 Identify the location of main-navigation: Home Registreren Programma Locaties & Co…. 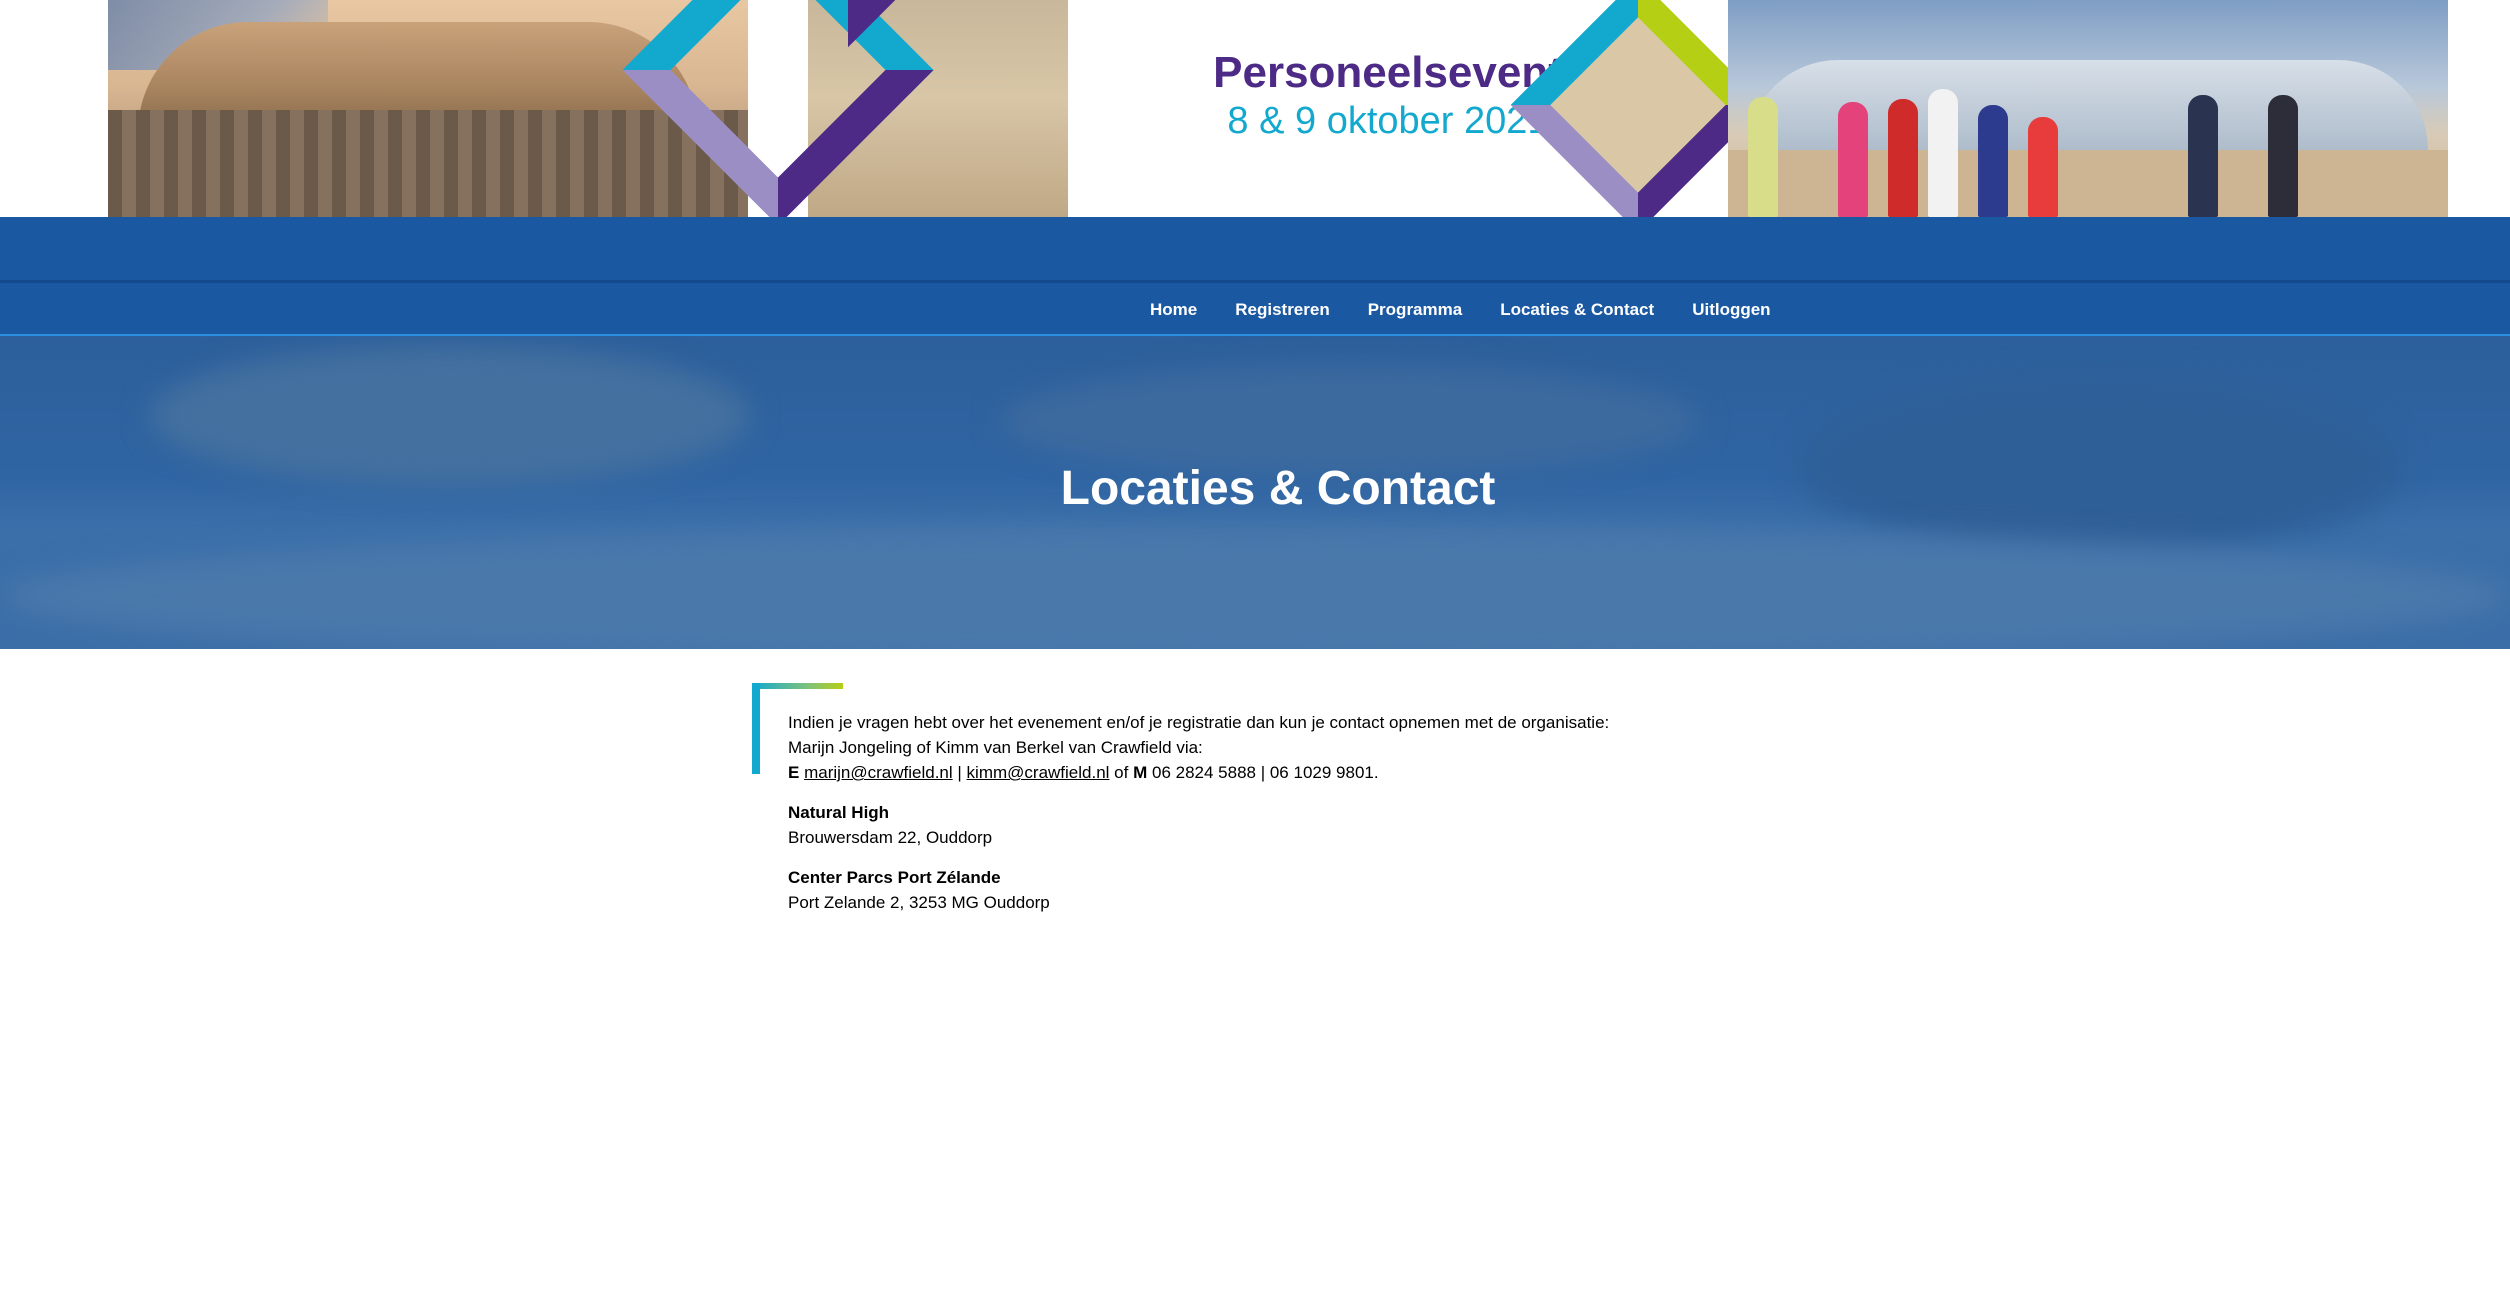
(1255, 309).